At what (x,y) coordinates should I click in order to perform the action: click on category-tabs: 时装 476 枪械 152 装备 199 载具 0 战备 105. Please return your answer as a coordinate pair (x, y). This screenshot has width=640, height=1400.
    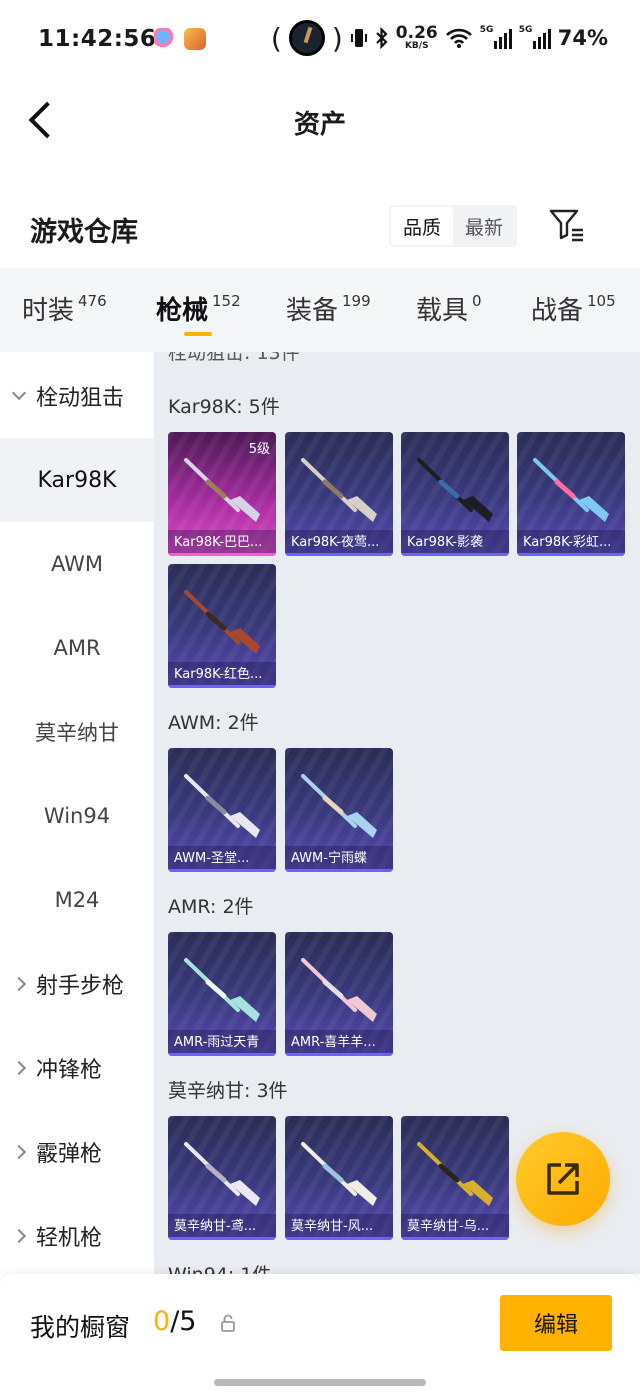
    Looking at the image, I should click on (320, 310).